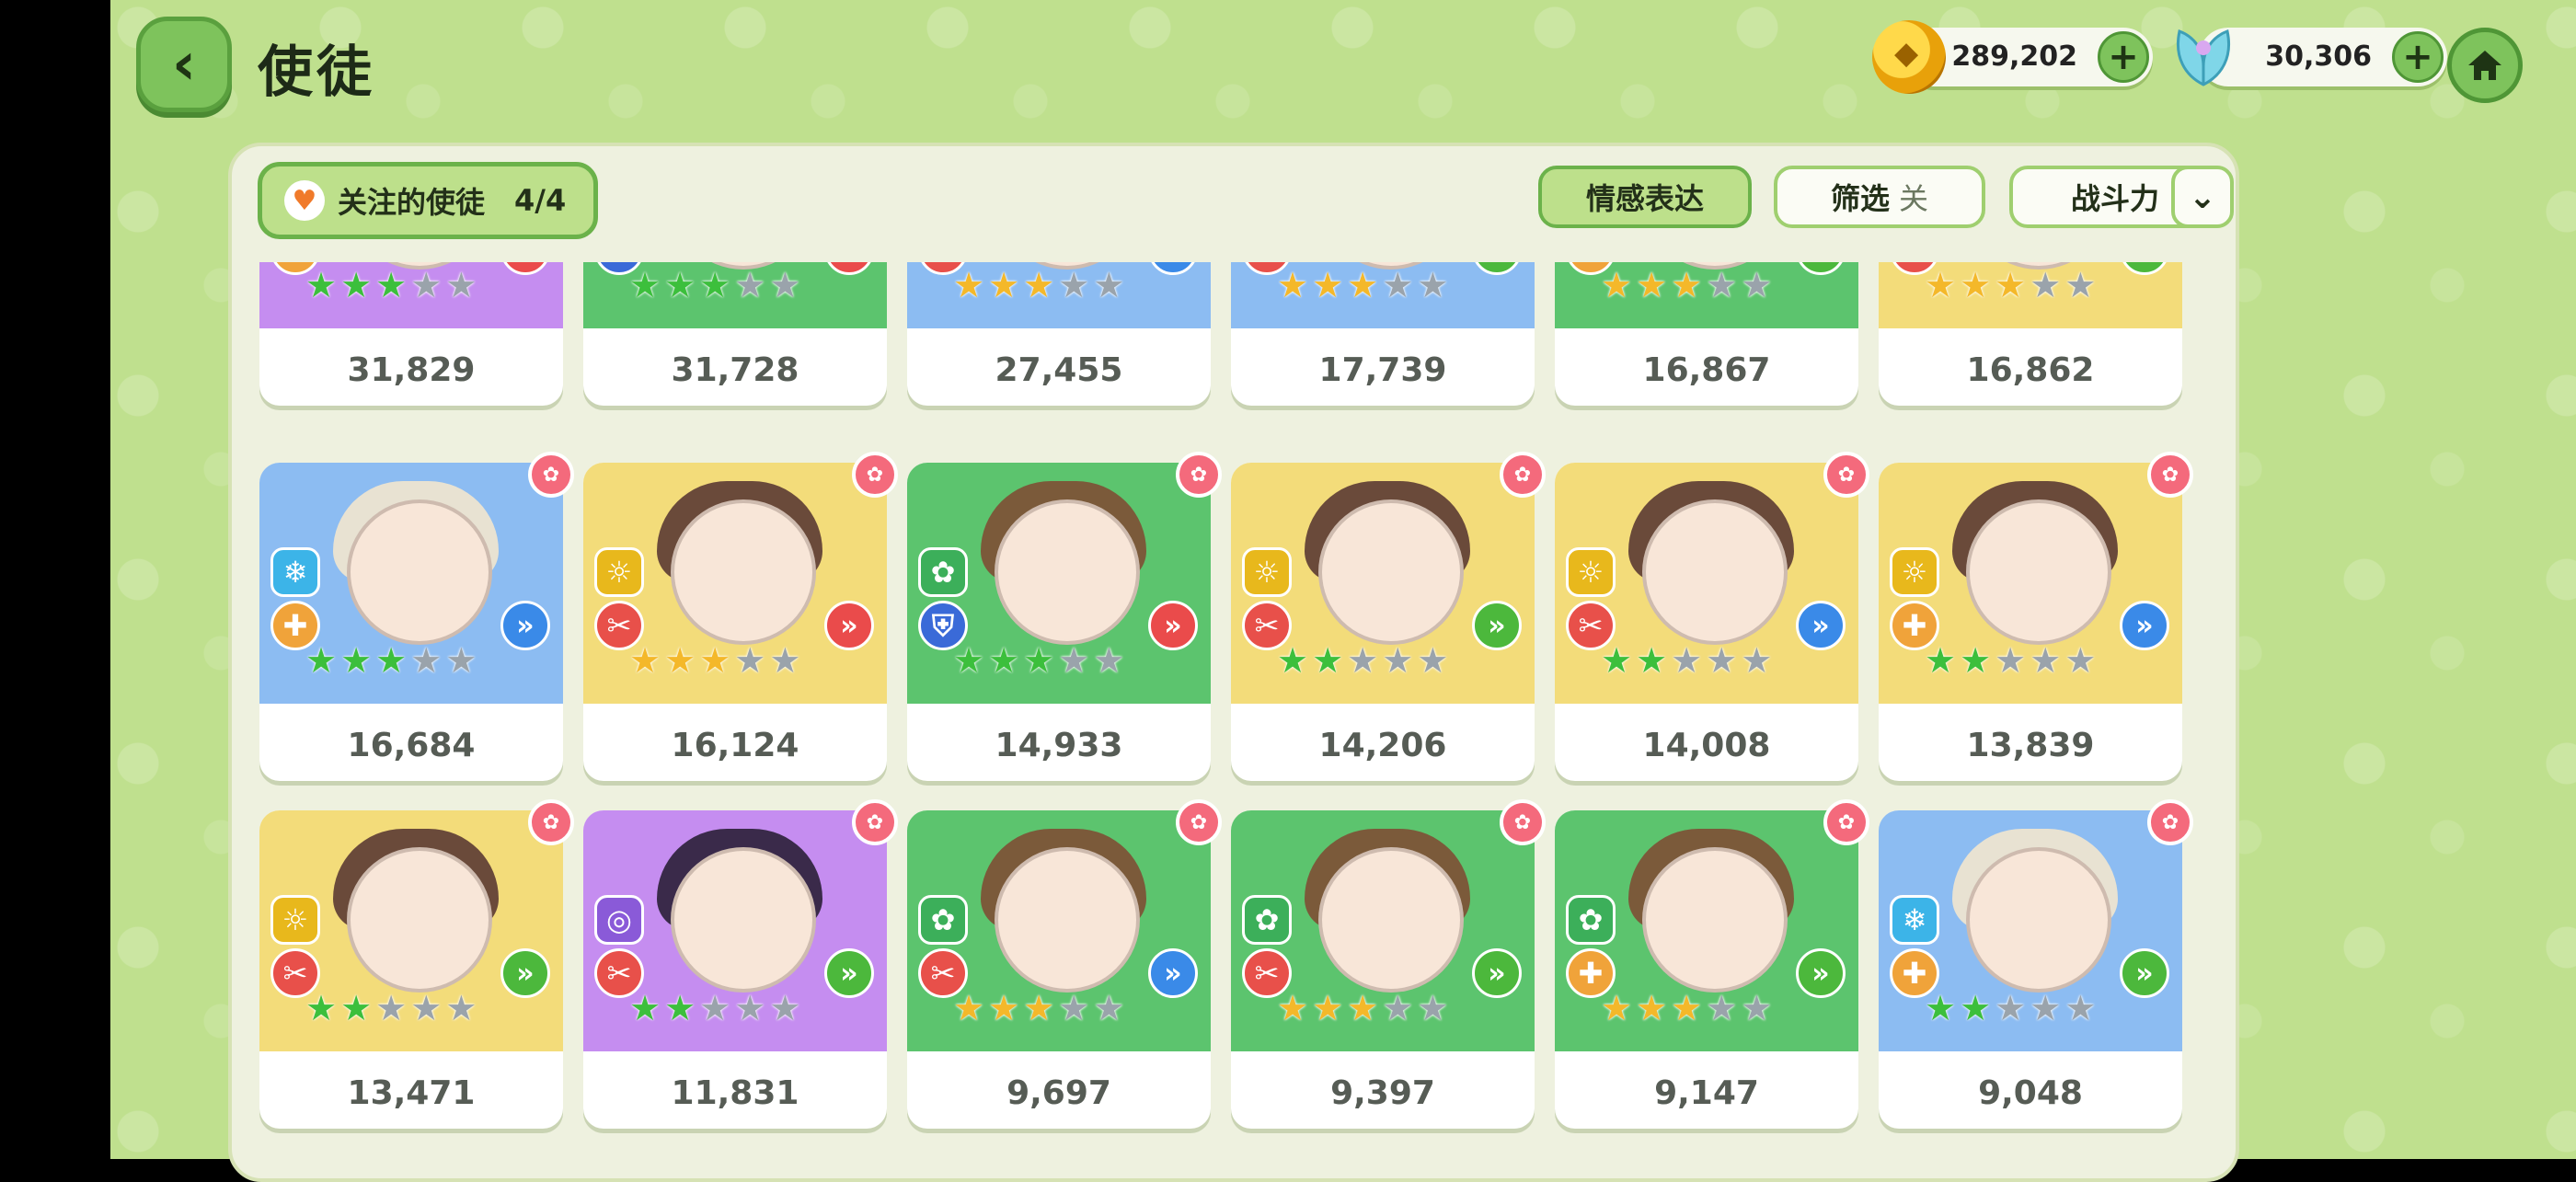 This screenshot has height=1182, width=2576. I want to click on character-card: ✚»★★★★★31,829, so click(411, 334).